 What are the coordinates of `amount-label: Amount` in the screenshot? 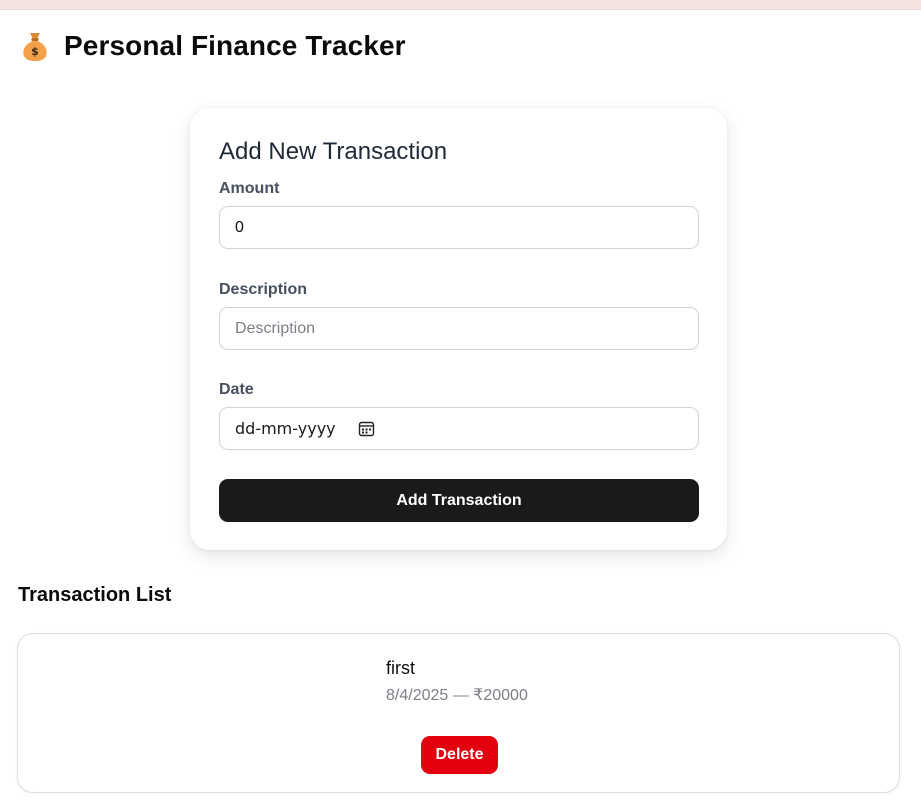 It's located at (249, 188).